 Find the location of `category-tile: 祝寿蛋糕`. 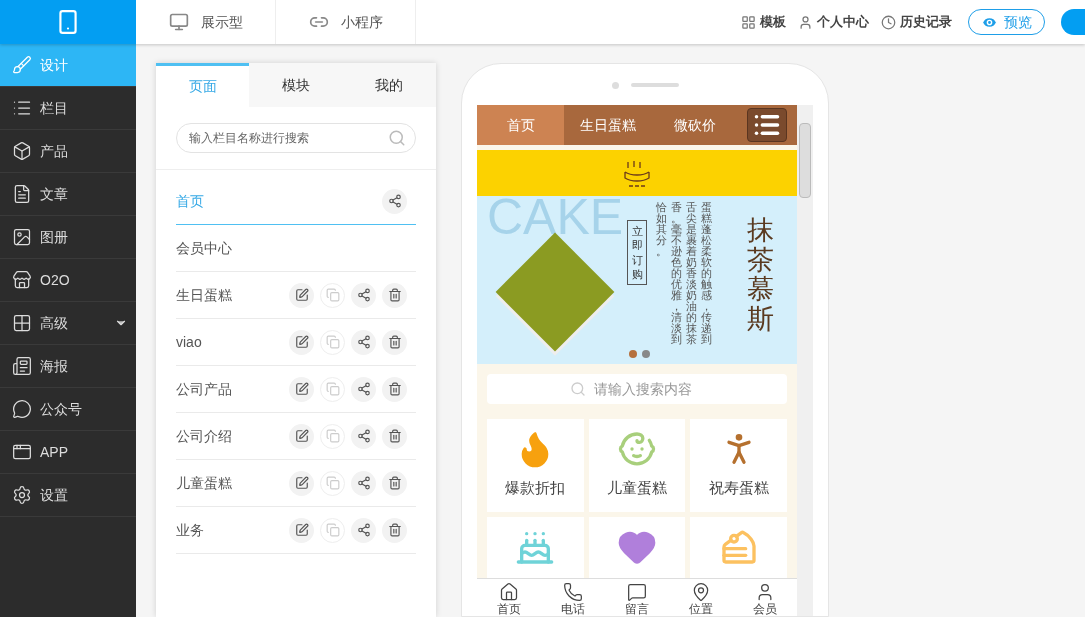

category-tile: 祝寿蛋糕 is located at coordinates (738, 465).